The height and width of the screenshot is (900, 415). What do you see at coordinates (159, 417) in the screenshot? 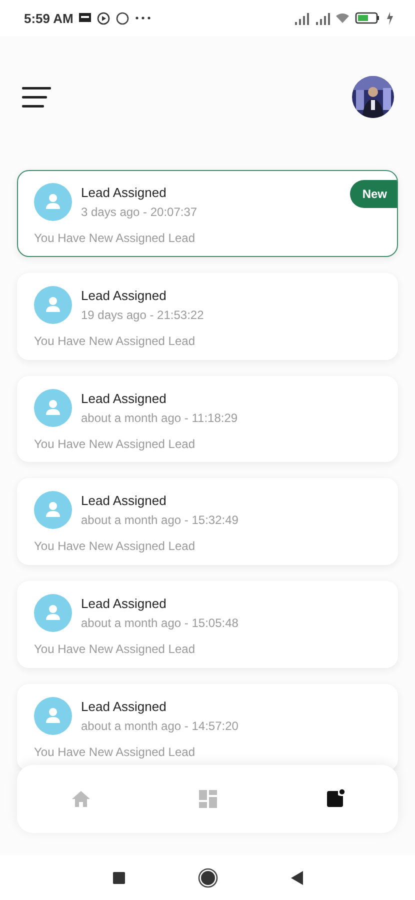
I see `notification-time: about a month ago - 11:18:29` at bounding box center [159, 417].